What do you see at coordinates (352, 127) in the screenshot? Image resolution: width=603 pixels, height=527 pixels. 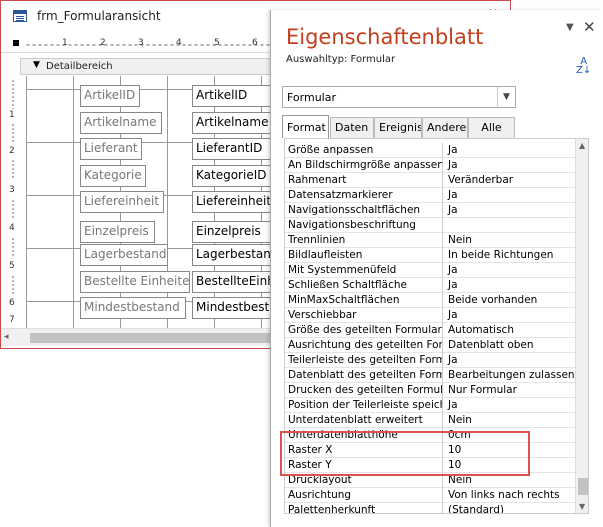 I see `tab-daten: Daten` at bounding box center [352, 127].